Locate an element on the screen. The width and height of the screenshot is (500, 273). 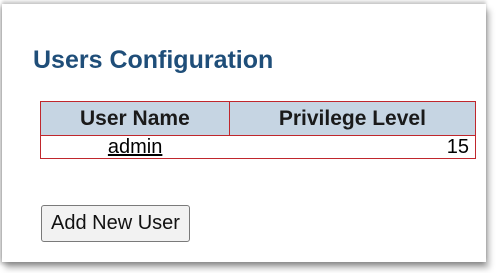
column-header-privilege-level: Privilege Level is located at coordinates (352, 118).